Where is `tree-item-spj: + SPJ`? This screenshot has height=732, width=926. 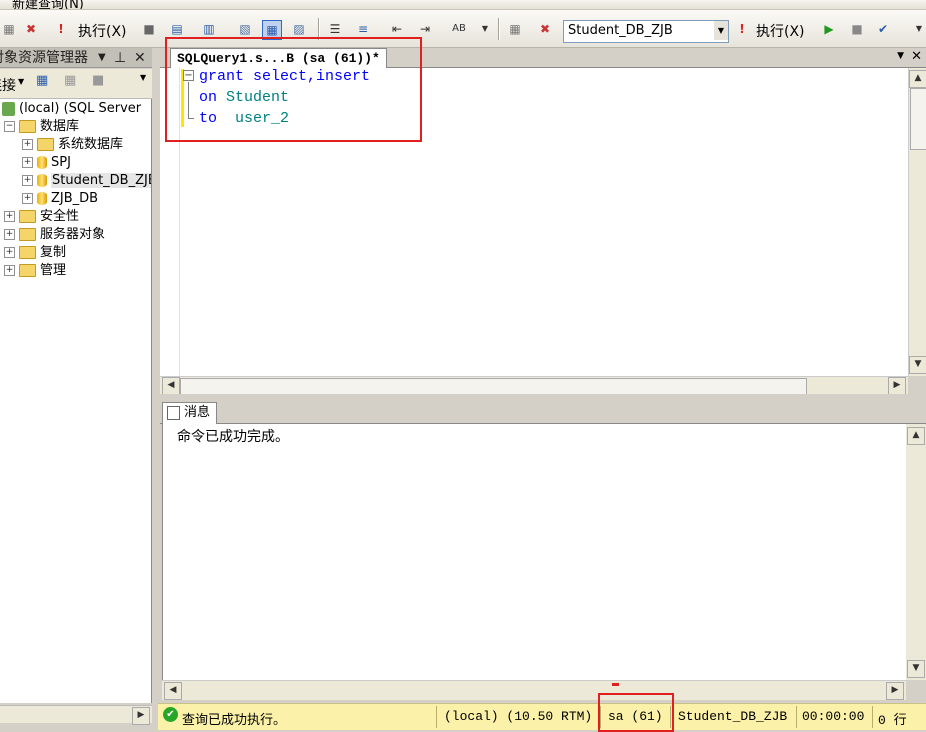
tree-item-spj: + SPJ is located at coordinates (46, 163).